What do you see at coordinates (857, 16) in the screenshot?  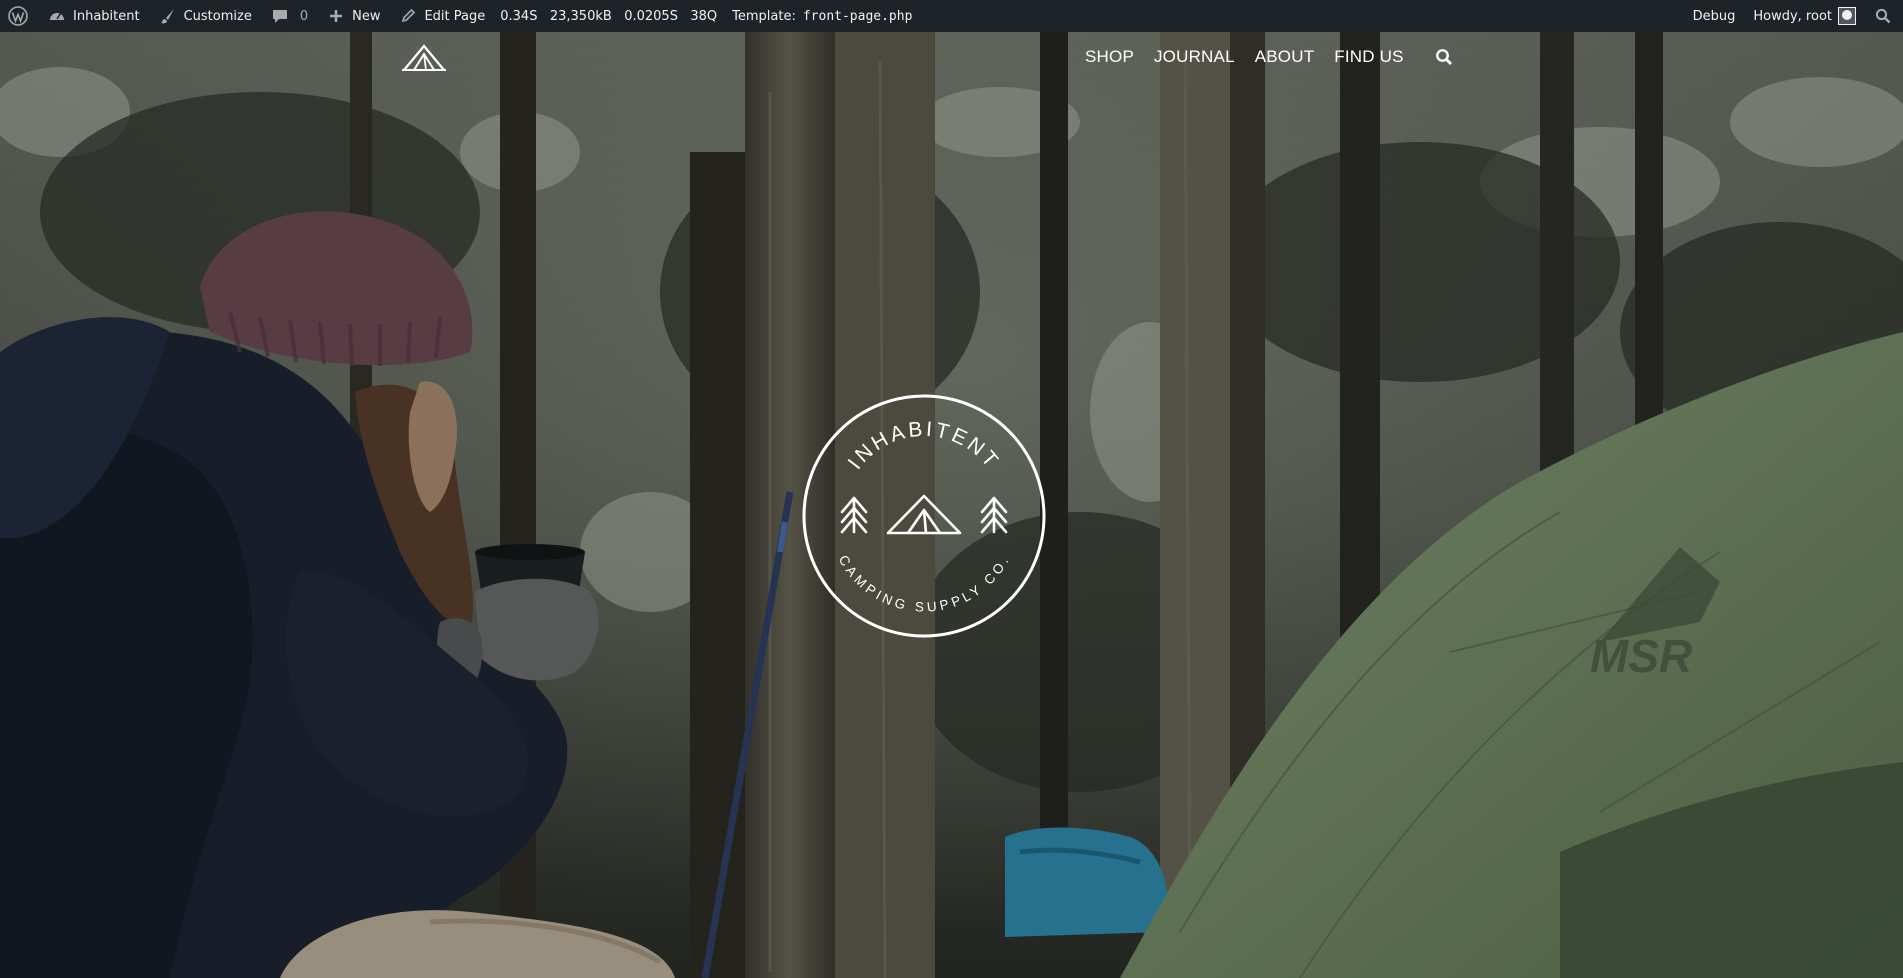 I see `template-file: front-page.php` at bounding box center [857, 16].